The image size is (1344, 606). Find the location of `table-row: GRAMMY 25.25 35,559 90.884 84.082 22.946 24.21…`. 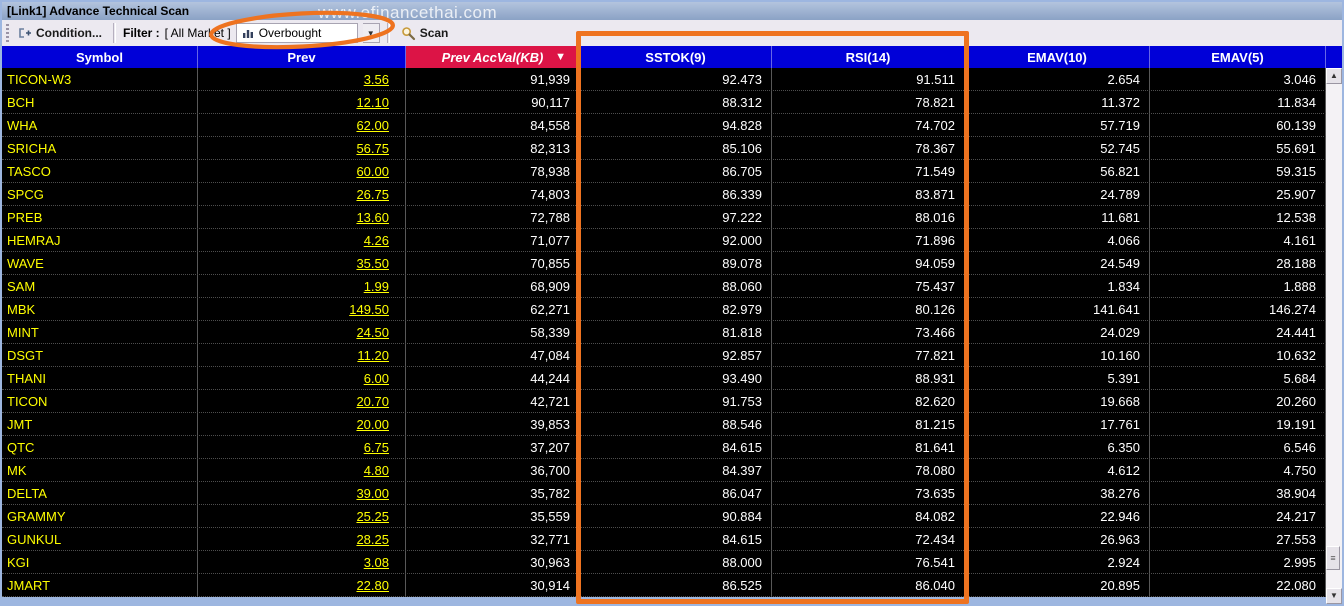

table-row: GRAMMY 25.25 35,559 90.884 84.082 22.946 24.21… is located at coordinates (664, 516).